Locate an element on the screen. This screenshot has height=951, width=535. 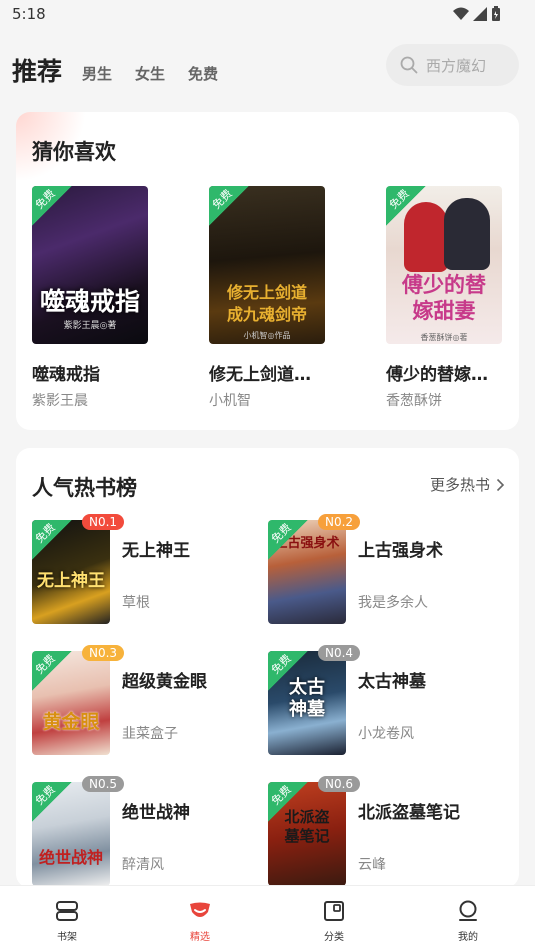
category-icon is located at coordinates (334, 911).